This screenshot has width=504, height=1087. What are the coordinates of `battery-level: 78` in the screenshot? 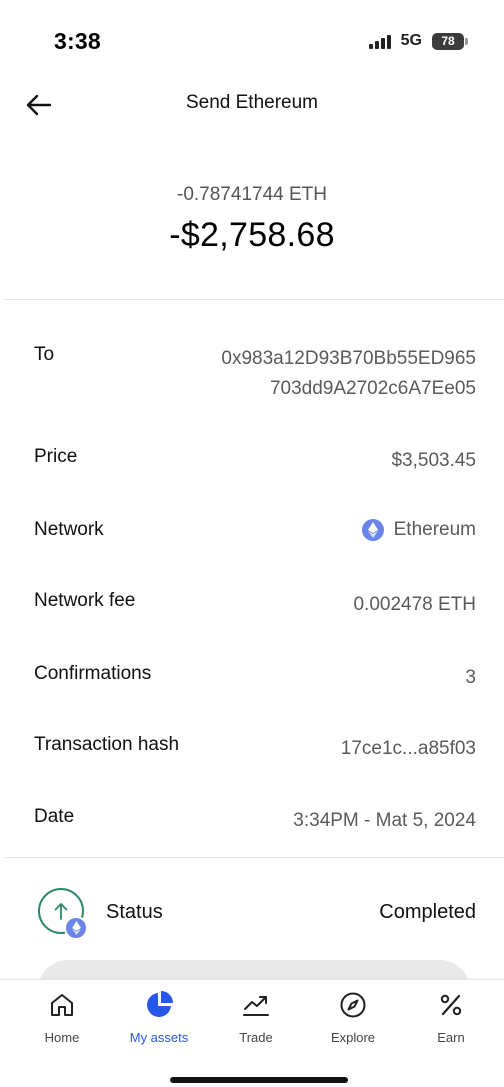 It's located at (448, 41).